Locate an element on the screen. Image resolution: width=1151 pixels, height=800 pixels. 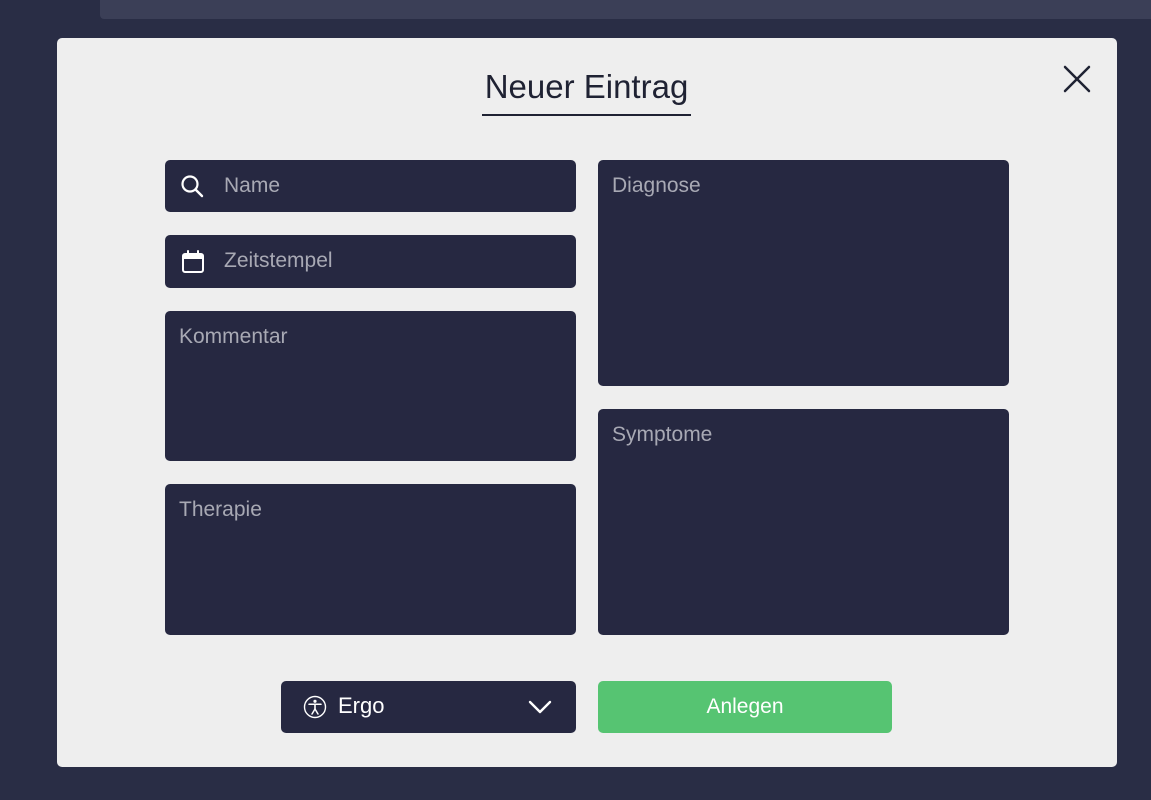
category-select: Ergo is located at coordinates (428, 707).